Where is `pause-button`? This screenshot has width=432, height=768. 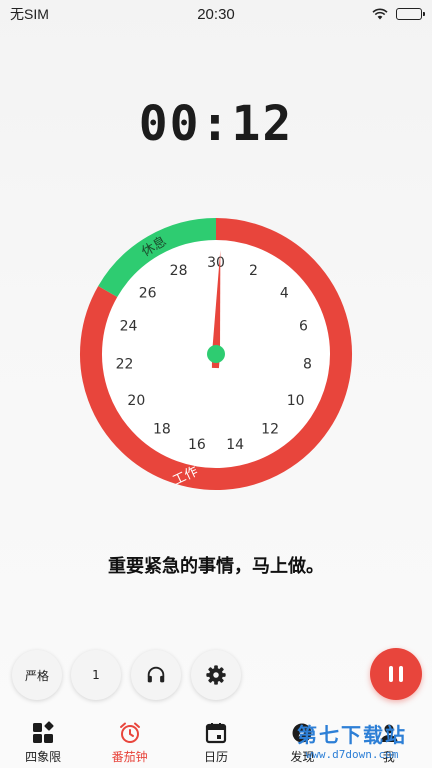 pause-button is located at coordinates (396, 674).